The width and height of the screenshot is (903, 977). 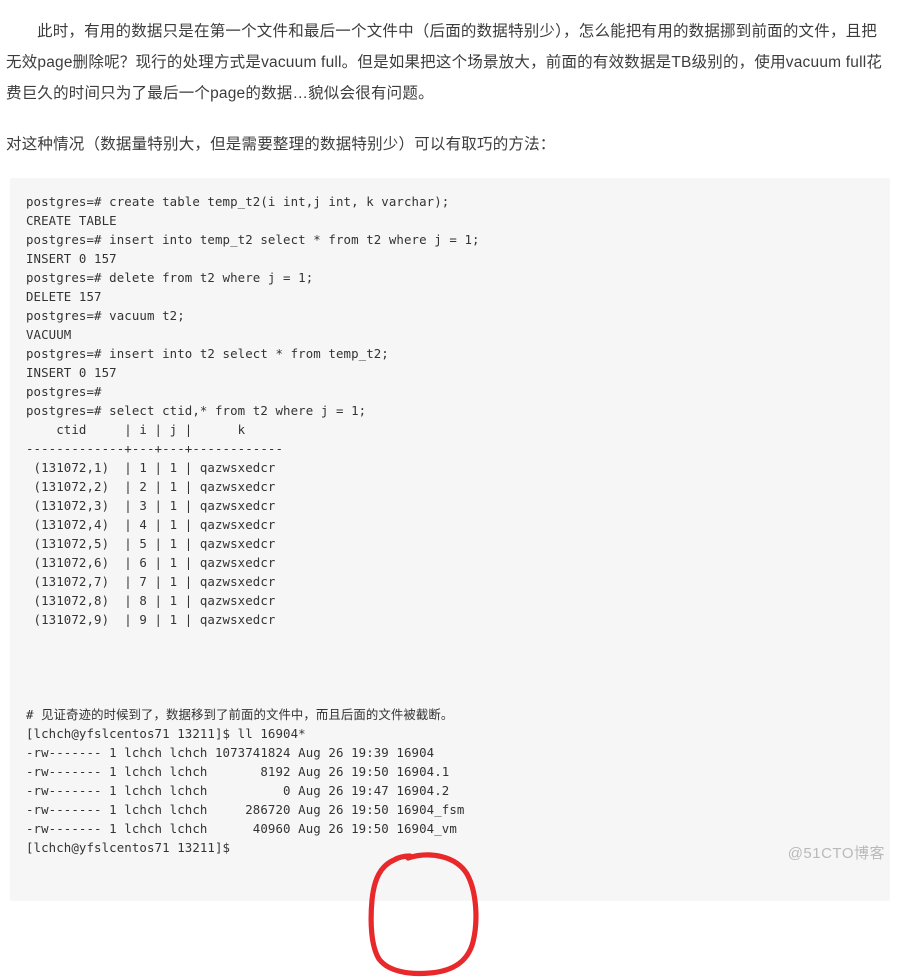 I want to click on code-line: DELETE 157, so click(x=64, y=296).